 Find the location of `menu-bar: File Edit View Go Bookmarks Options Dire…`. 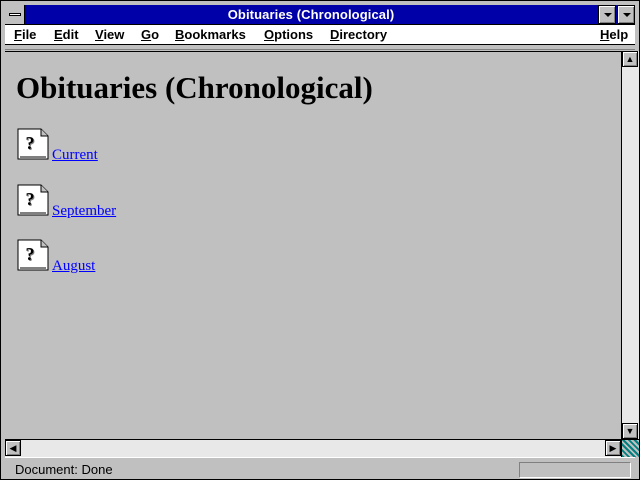

menu-bar: File Edit View Go Bookmarks Options Dire… is located at coordinates (320, 35).